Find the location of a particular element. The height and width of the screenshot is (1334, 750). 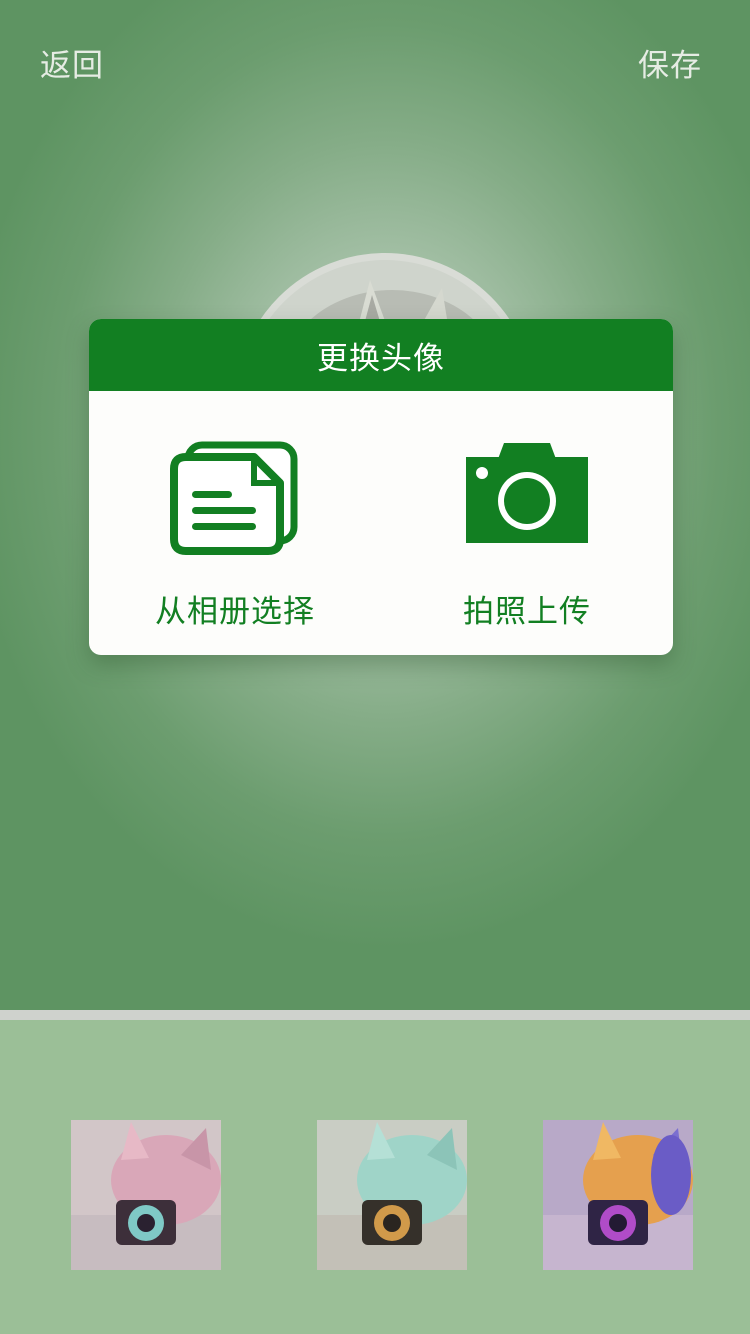

back-button: 返回 is located at coordinates (72, 62).